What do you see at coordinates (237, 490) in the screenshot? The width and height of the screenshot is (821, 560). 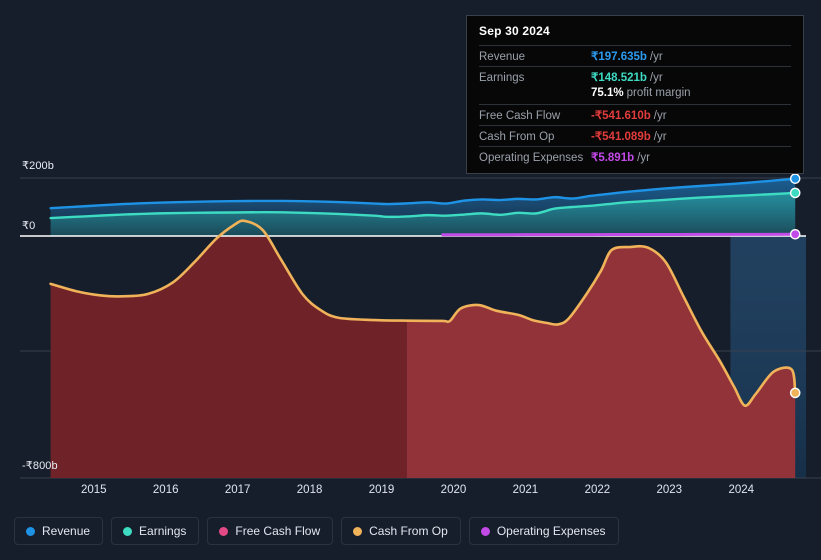 I see `x-axis-label-2017: 2017` at bounding box center [237, 490].